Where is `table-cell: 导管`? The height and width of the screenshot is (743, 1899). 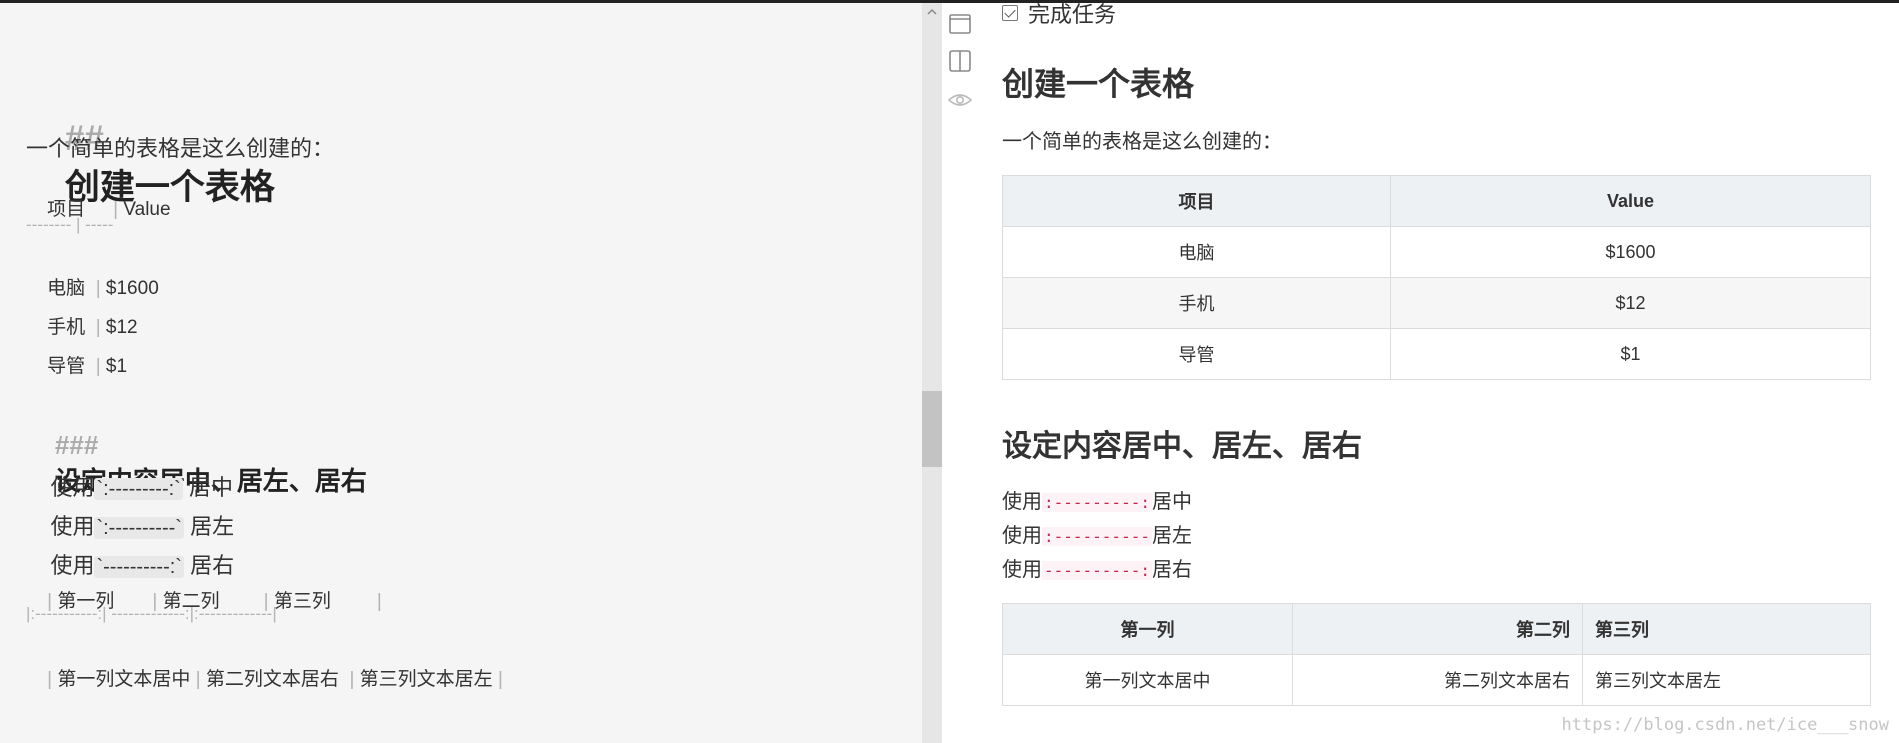 table-cell: 导管 is located at coordinates (1196, 354).